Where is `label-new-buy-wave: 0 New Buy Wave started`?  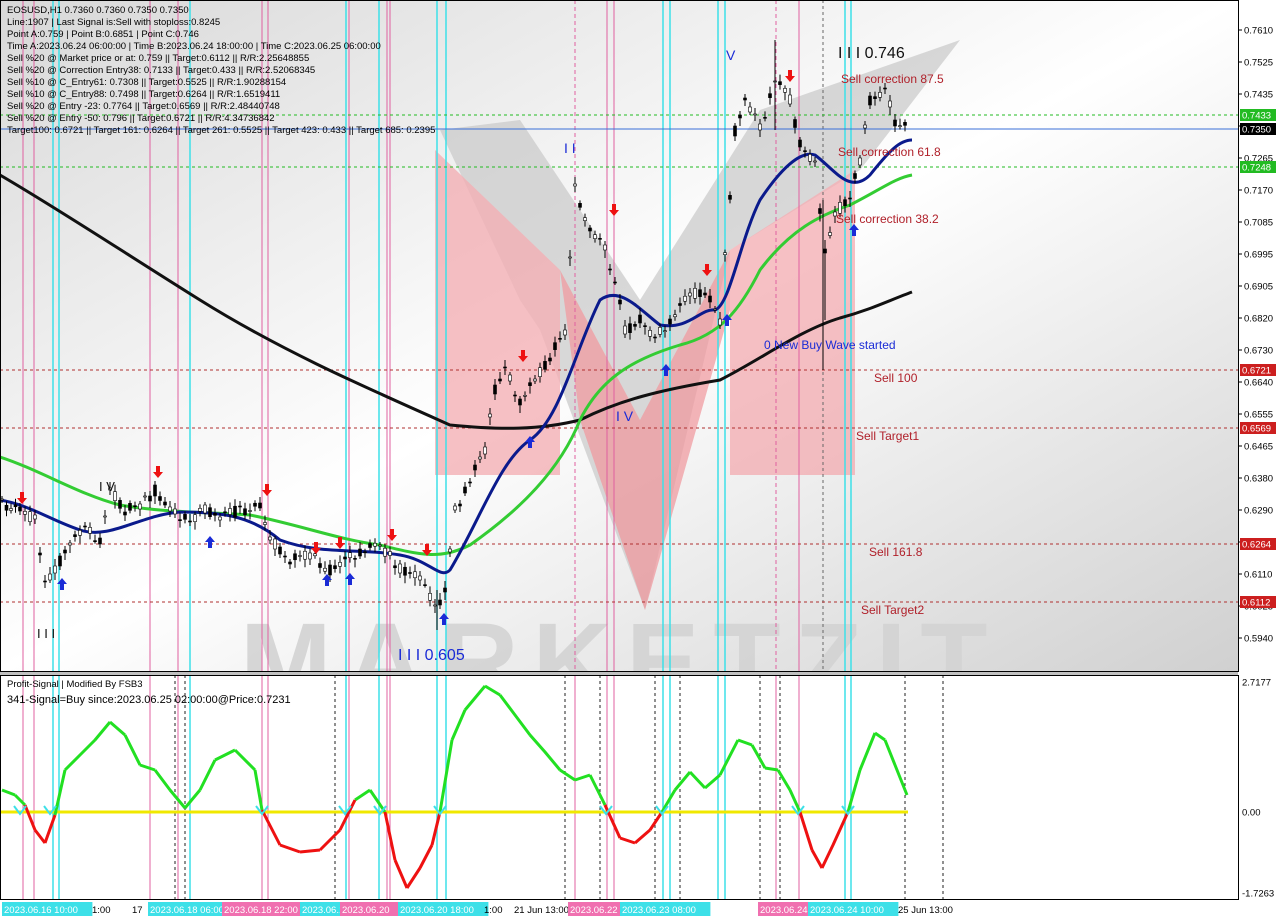 label-new-buy-wave: 0 New Buy Wave started is located at coordinates (830, 345).